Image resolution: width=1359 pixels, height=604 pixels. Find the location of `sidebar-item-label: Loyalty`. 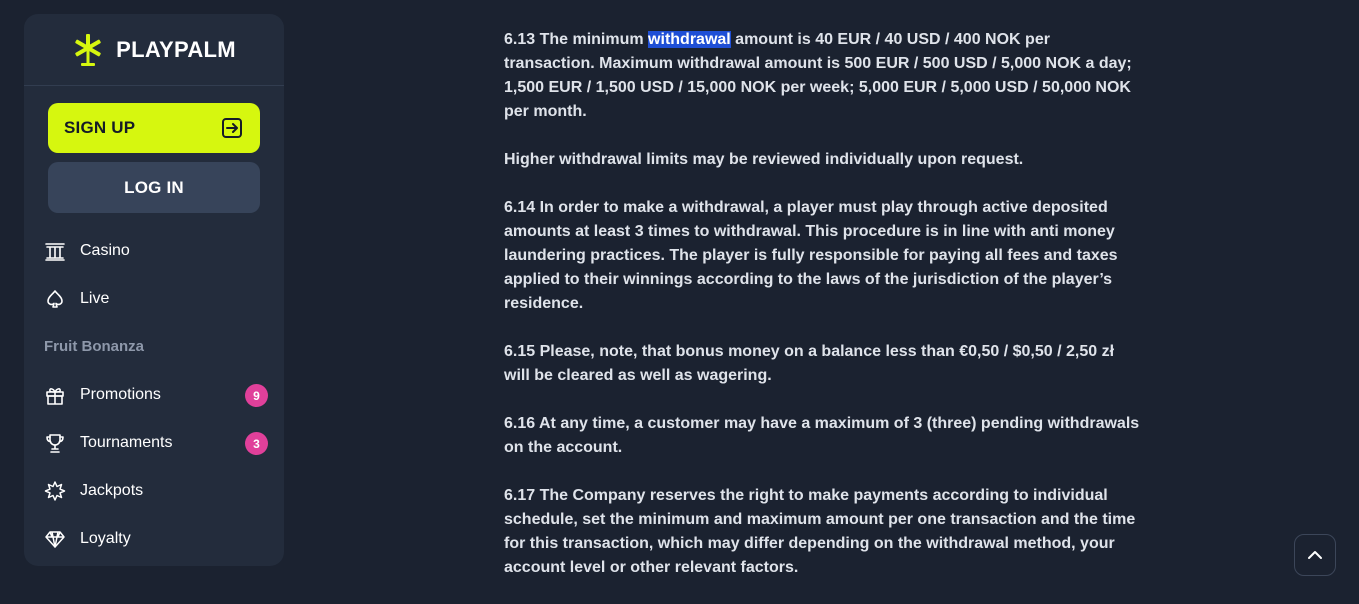

sidebar-item-label: Loyalty is located at coordinates (105, 538).